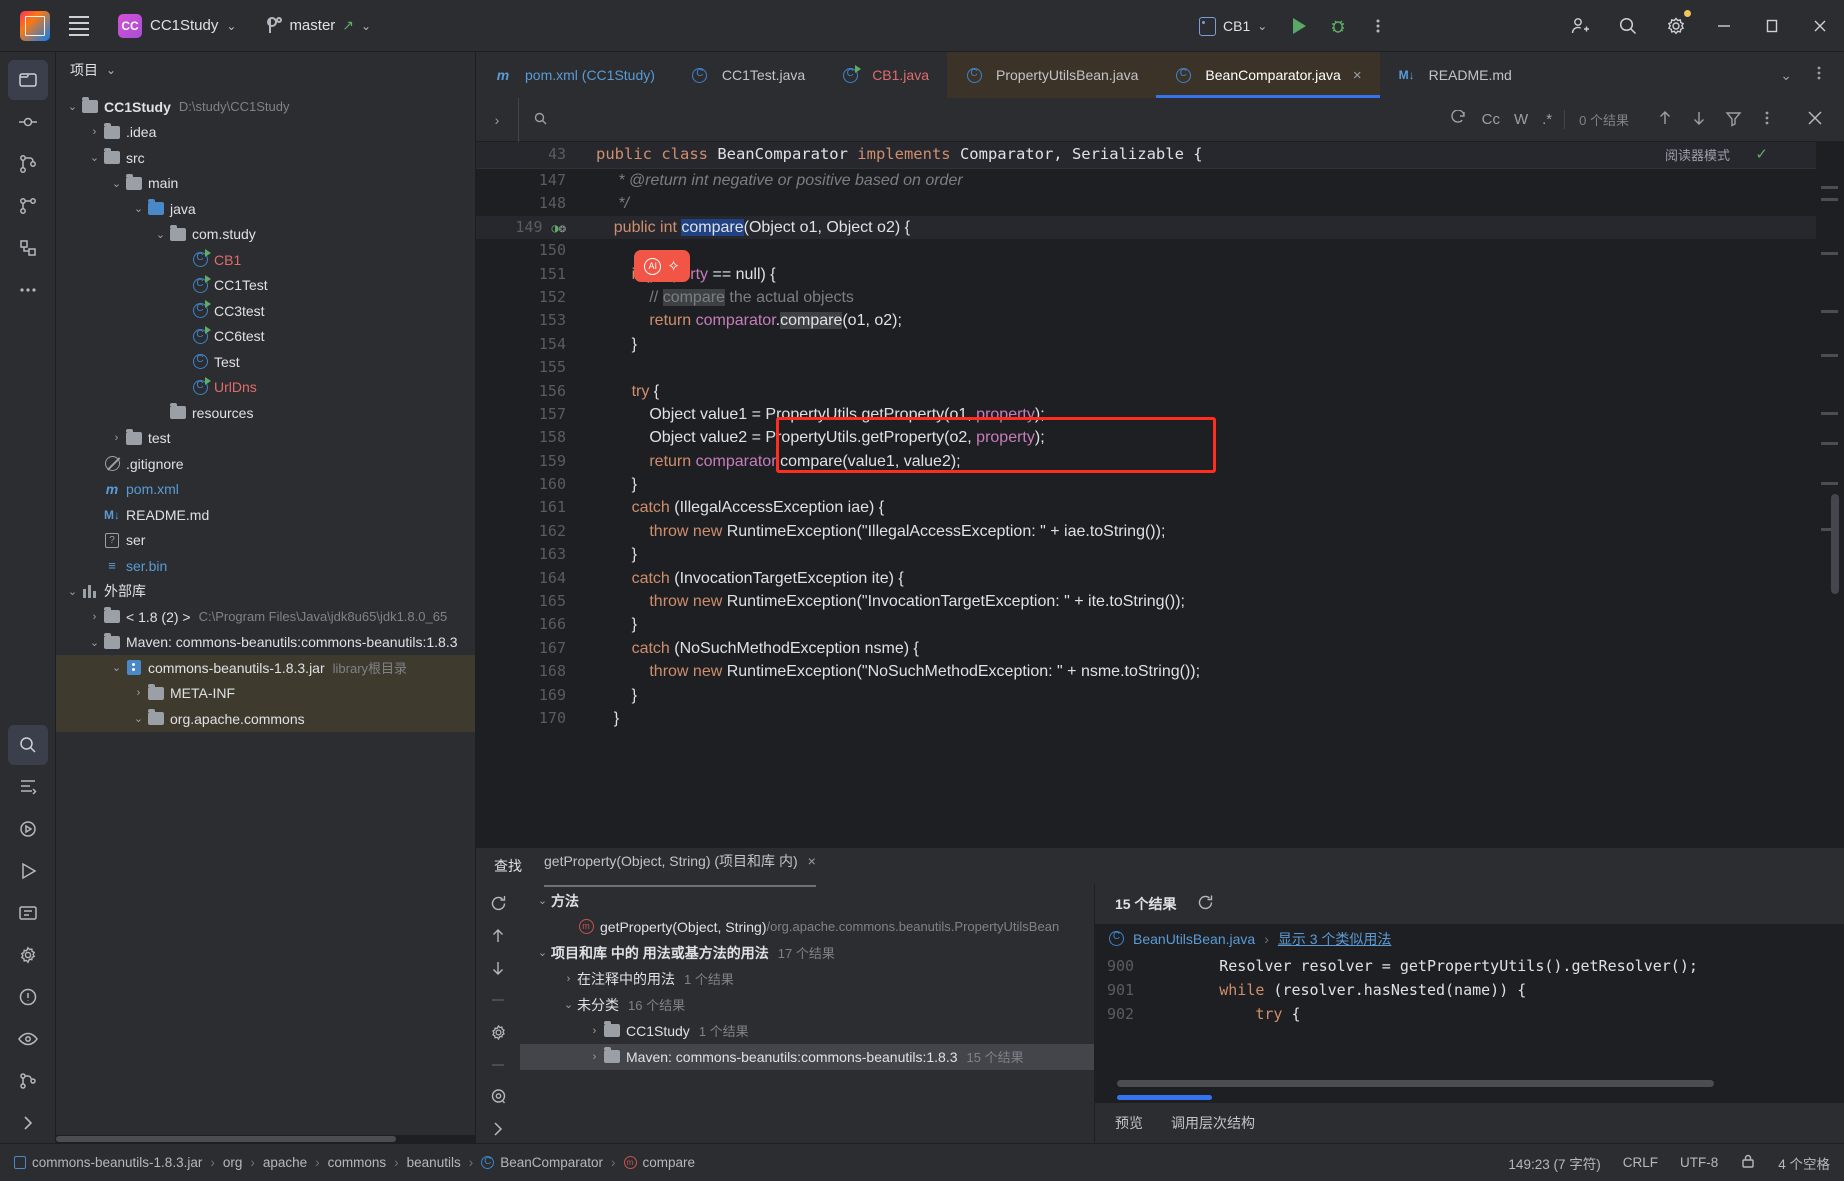 This screenshot has height=1181, width=1844. What do you see at coordinates (1748, 1162) in the screenshot?
I see `read-only-icon` at bounding box center [1748, 1162].